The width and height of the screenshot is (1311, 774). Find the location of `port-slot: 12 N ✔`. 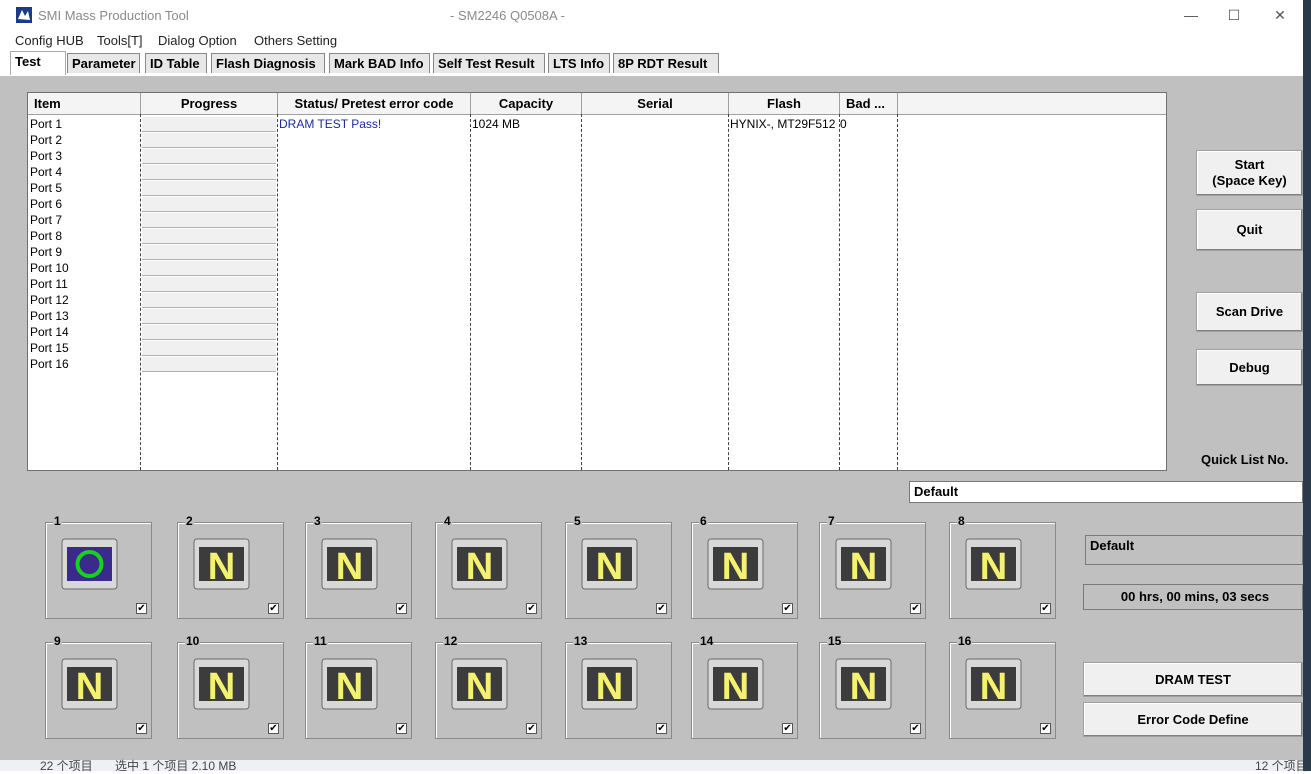

port-slot: 12 N ✔ is located at coordinates (488, 686).